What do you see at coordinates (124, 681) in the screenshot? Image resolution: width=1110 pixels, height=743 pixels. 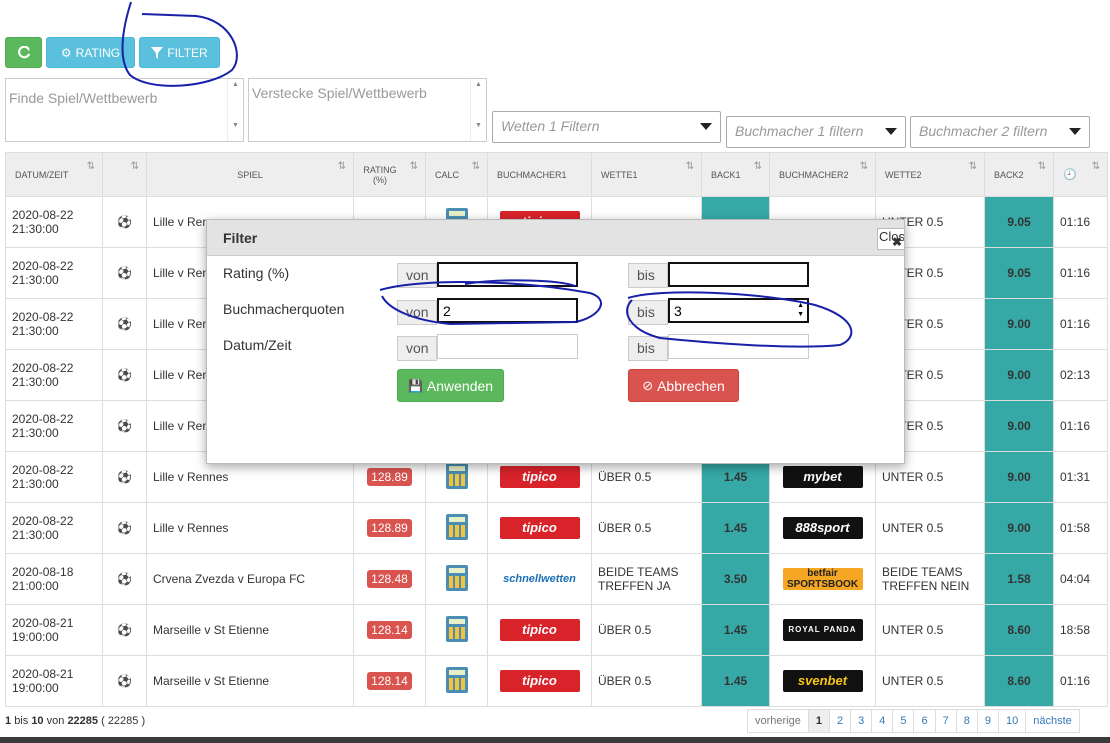 I see `cell-sport: ⚽` at bounding box center [124, 681].